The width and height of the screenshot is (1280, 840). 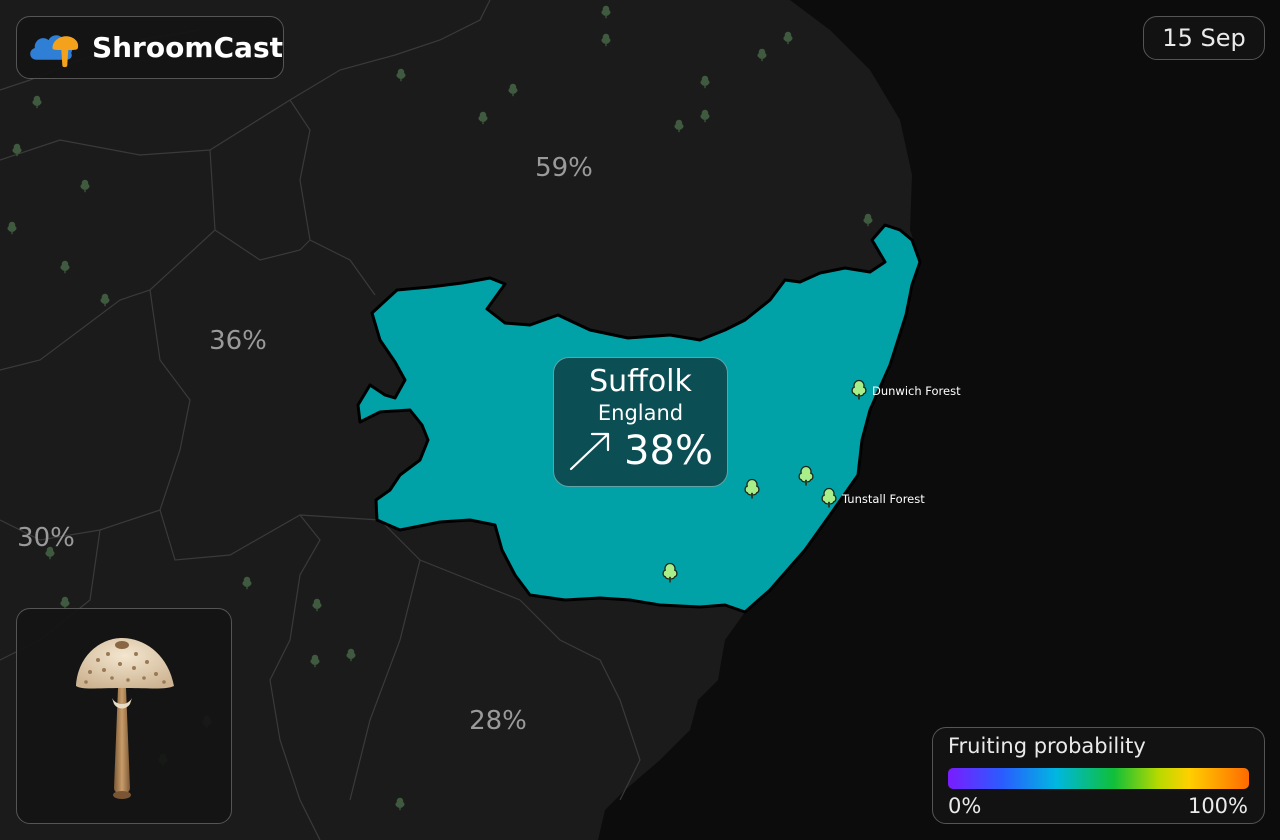 What do you see at coordinates (916, 391) in the screenshot?
I see `forest-label-dunwich: Dunwich Forest` at bounding box center [916, 391].